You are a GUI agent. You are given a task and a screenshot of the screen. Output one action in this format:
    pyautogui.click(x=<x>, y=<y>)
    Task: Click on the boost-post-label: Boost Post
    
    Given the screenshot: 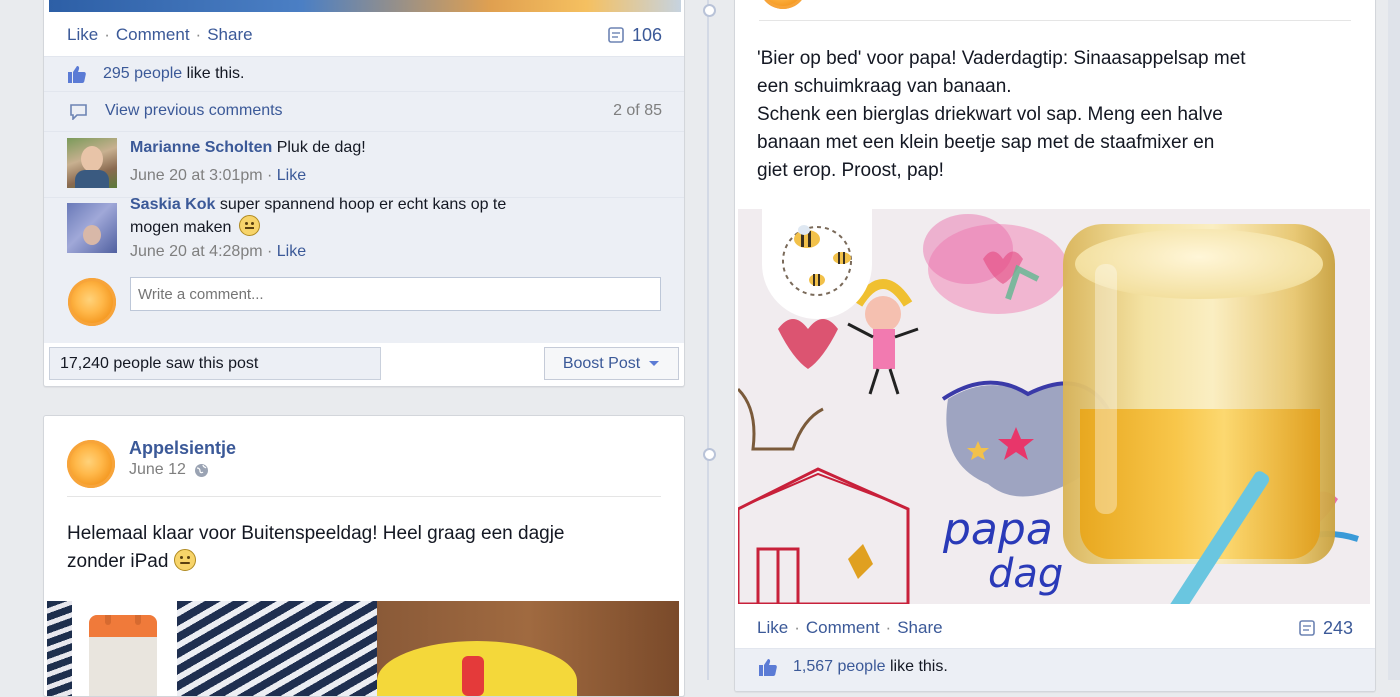 What is the action you would take?
    pyautogui.click(x=601, y=363)
    